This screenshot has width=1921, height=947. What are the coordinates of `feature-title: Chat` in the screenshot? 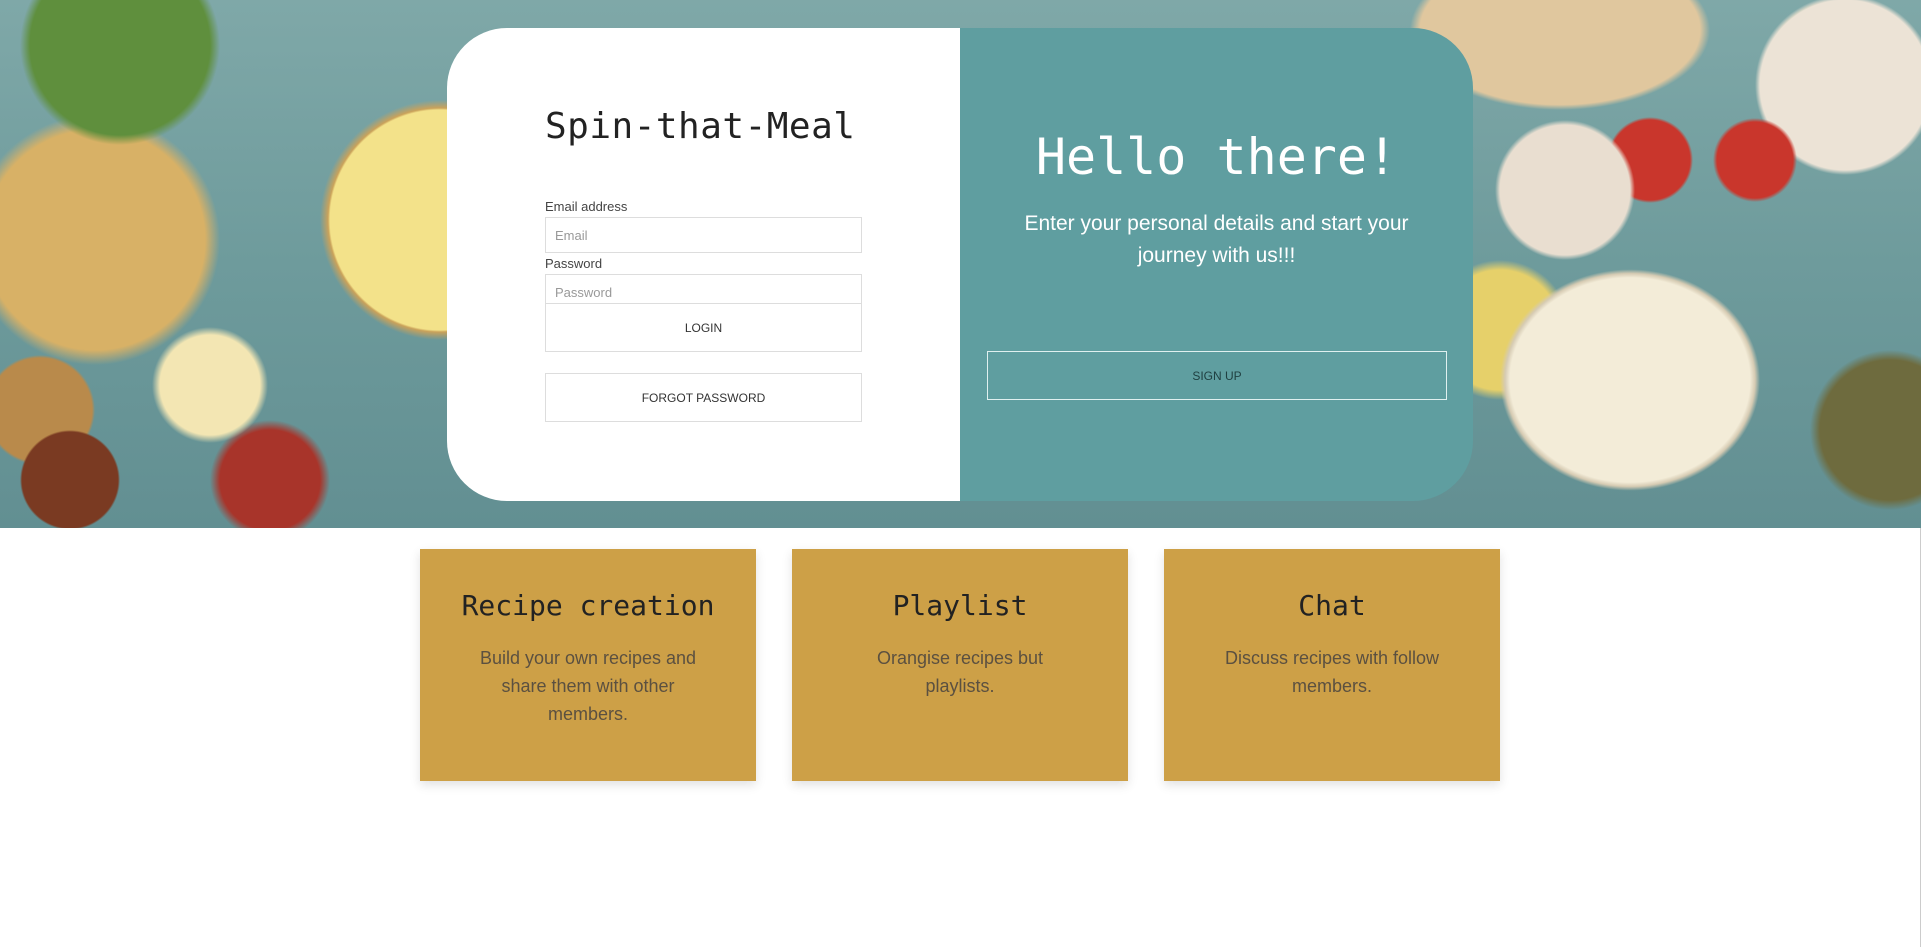 It's located at (1332, 605).